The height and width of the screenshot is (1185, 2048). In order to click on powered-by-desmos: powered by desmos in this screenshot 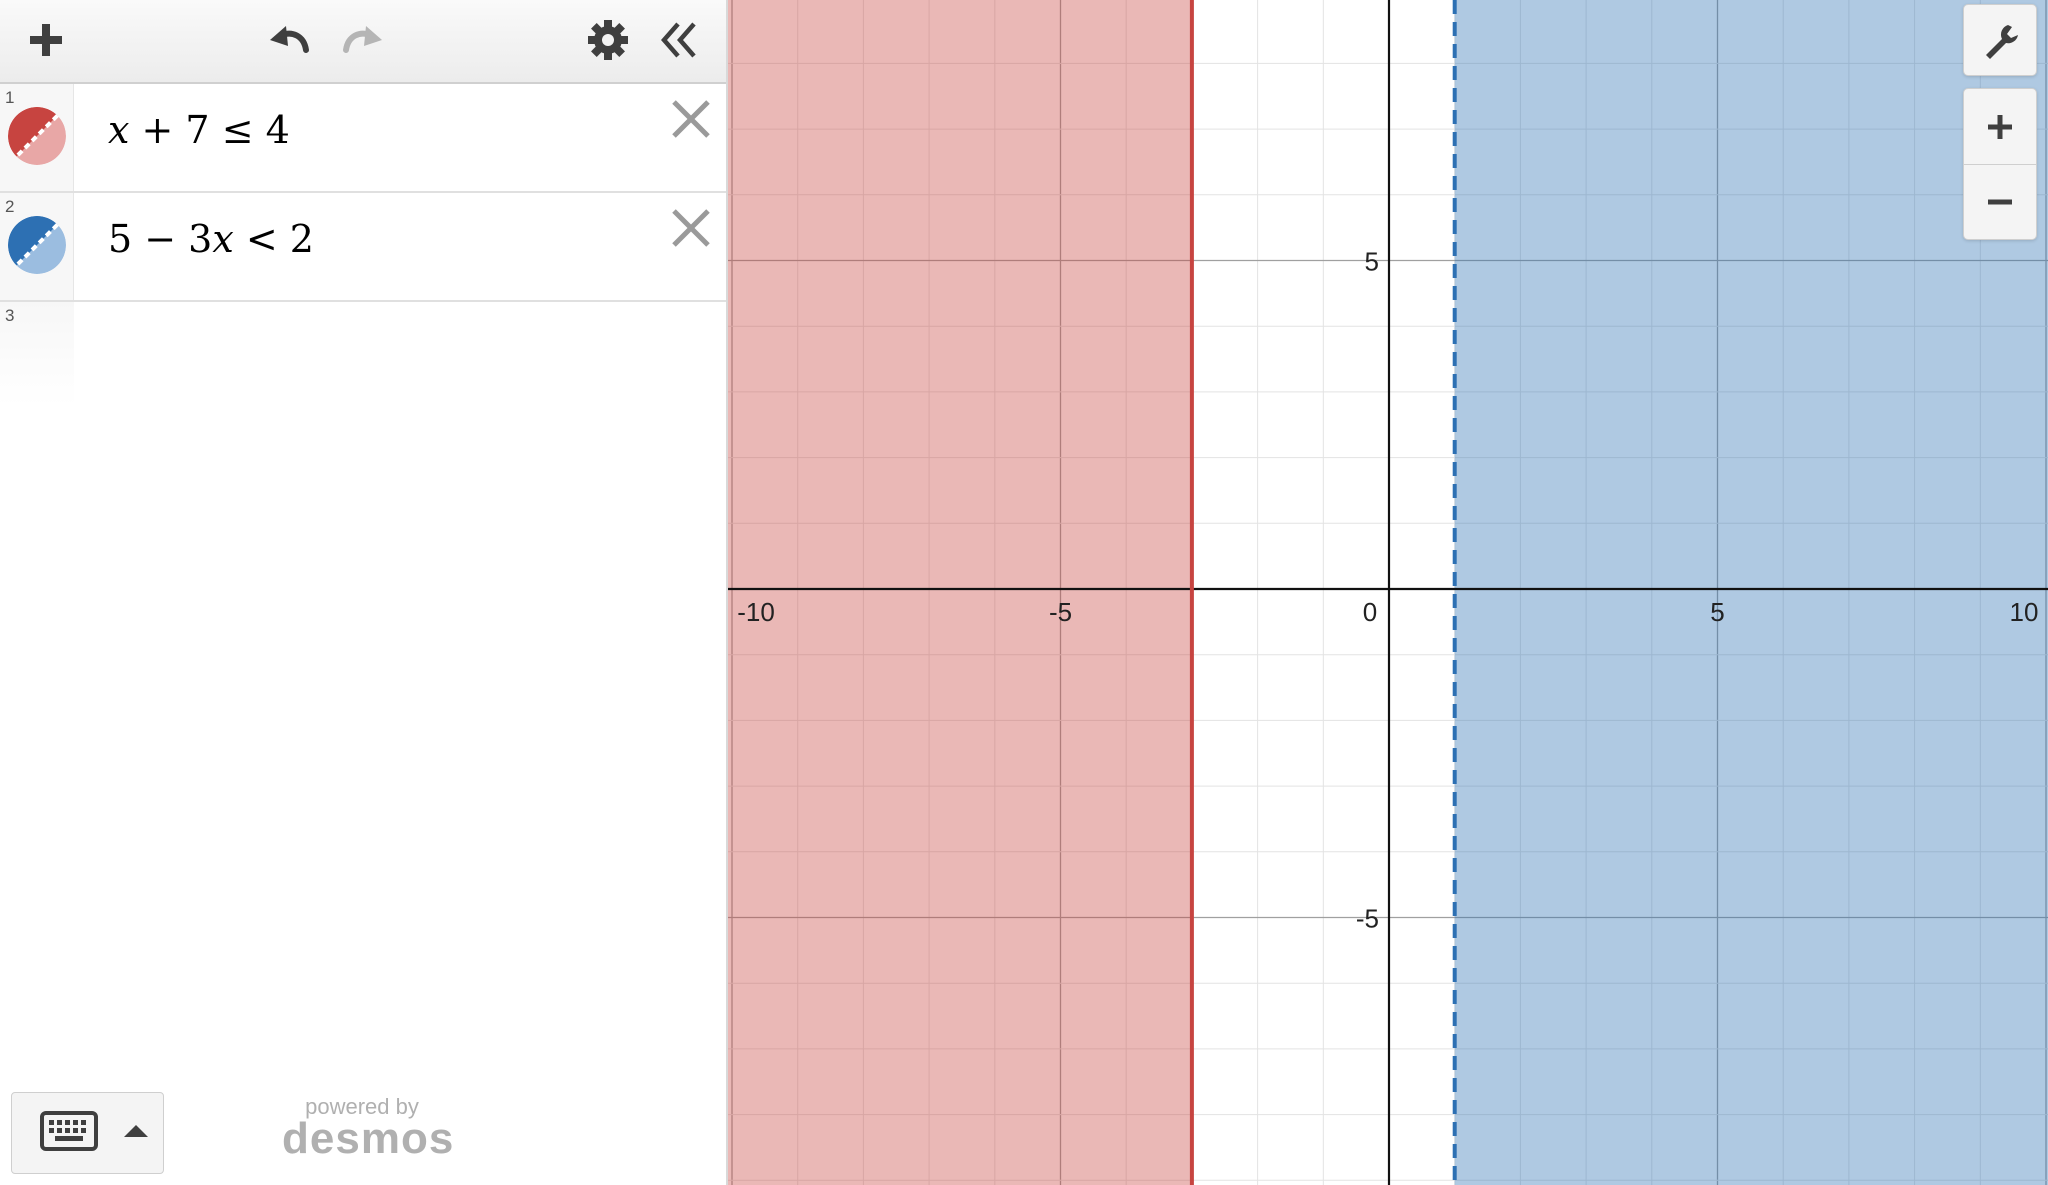, I will do `click(368, 1129)`.